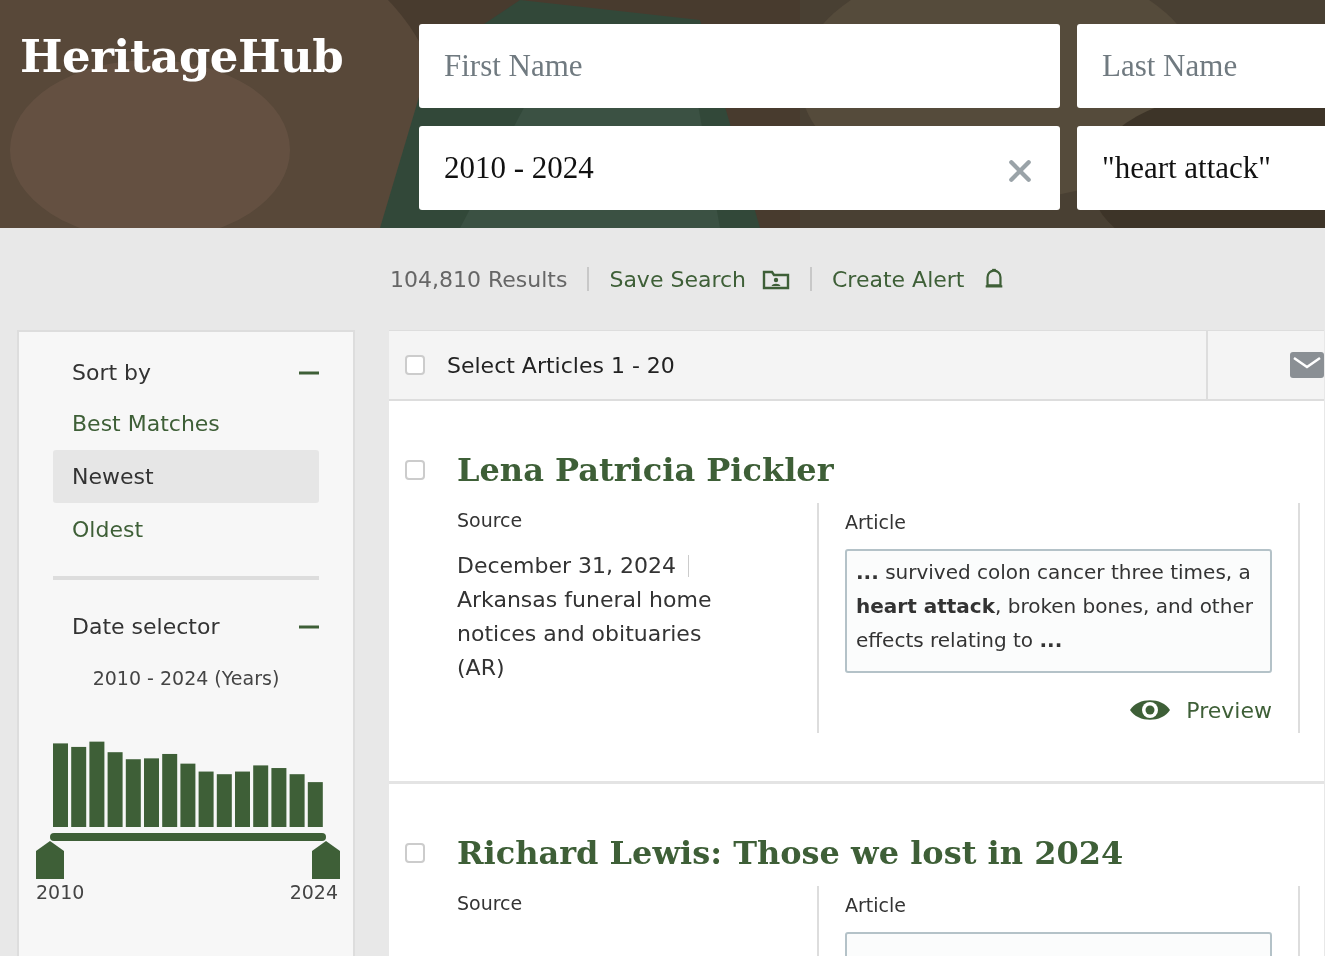 The image size is (1325, 956). Describe the element at coordinates (313, 892) in the screenshot. I see `year-label: 2024` at that location.